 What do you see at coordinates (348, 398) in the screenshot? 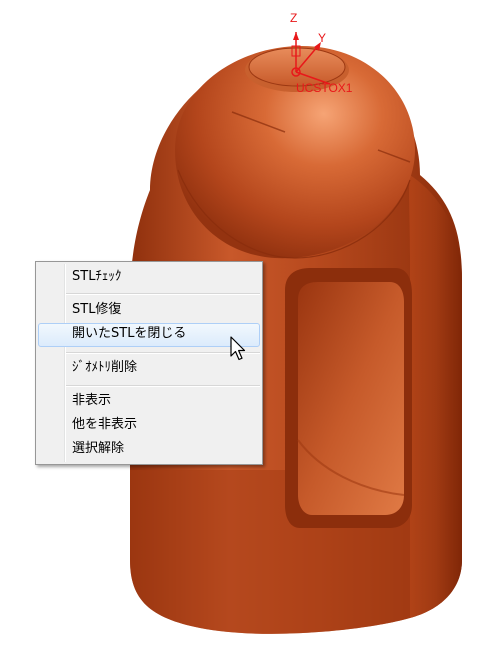
I see `model-pocket` at bounding box center [348, 398].